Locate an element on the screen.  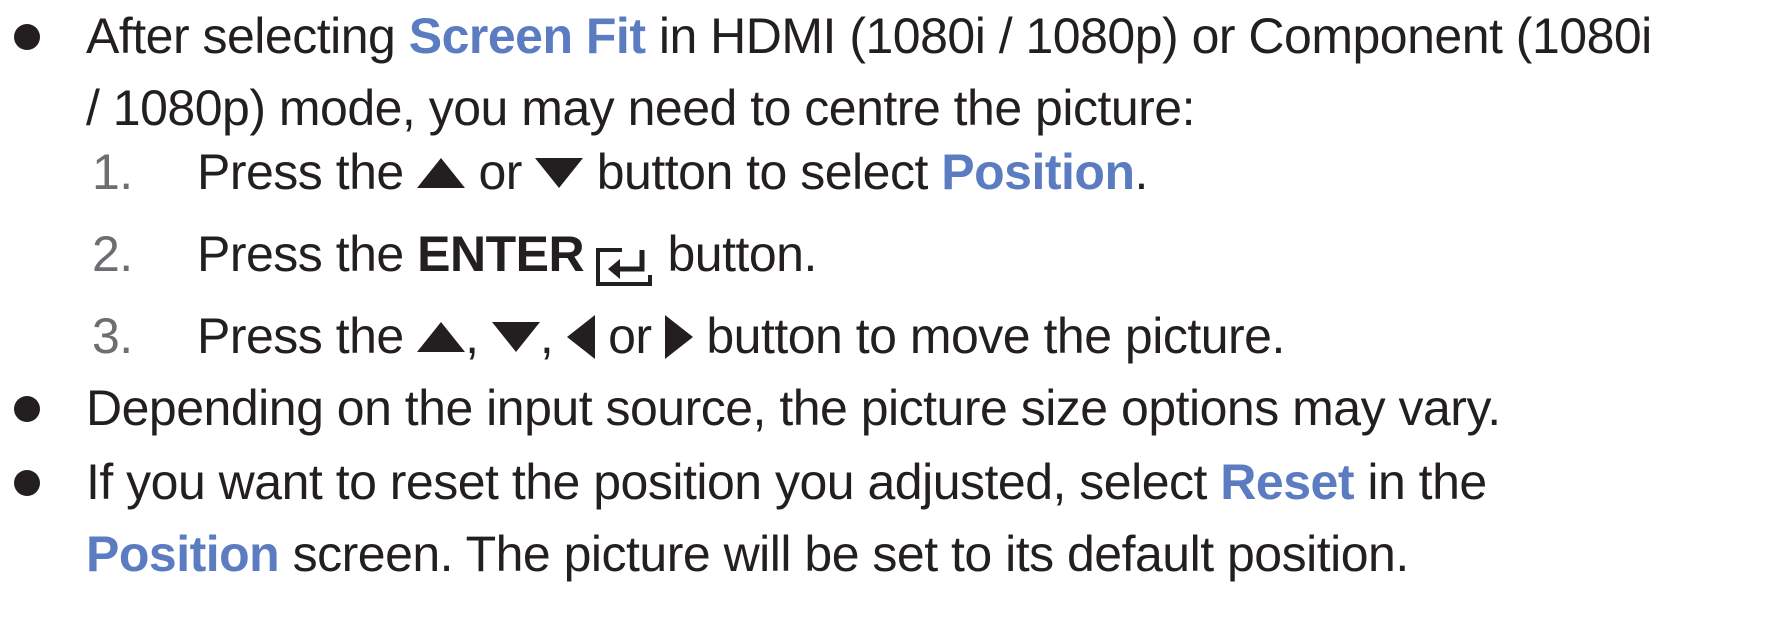
text-run: button to move the picture. is located at coordinates (988, 336).